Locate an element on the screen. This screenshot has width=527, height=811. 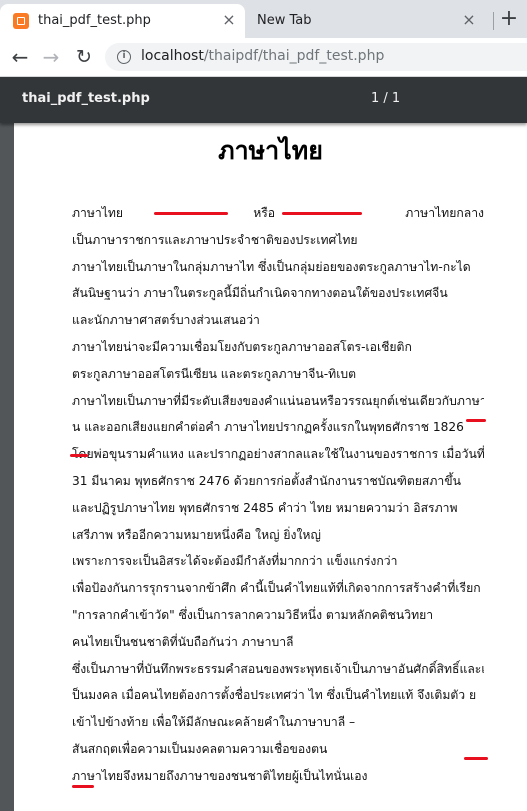
document-line: และนักภาษาศาสตร์บางส่วนเสนอว่า is located at coordinates (166, 320).